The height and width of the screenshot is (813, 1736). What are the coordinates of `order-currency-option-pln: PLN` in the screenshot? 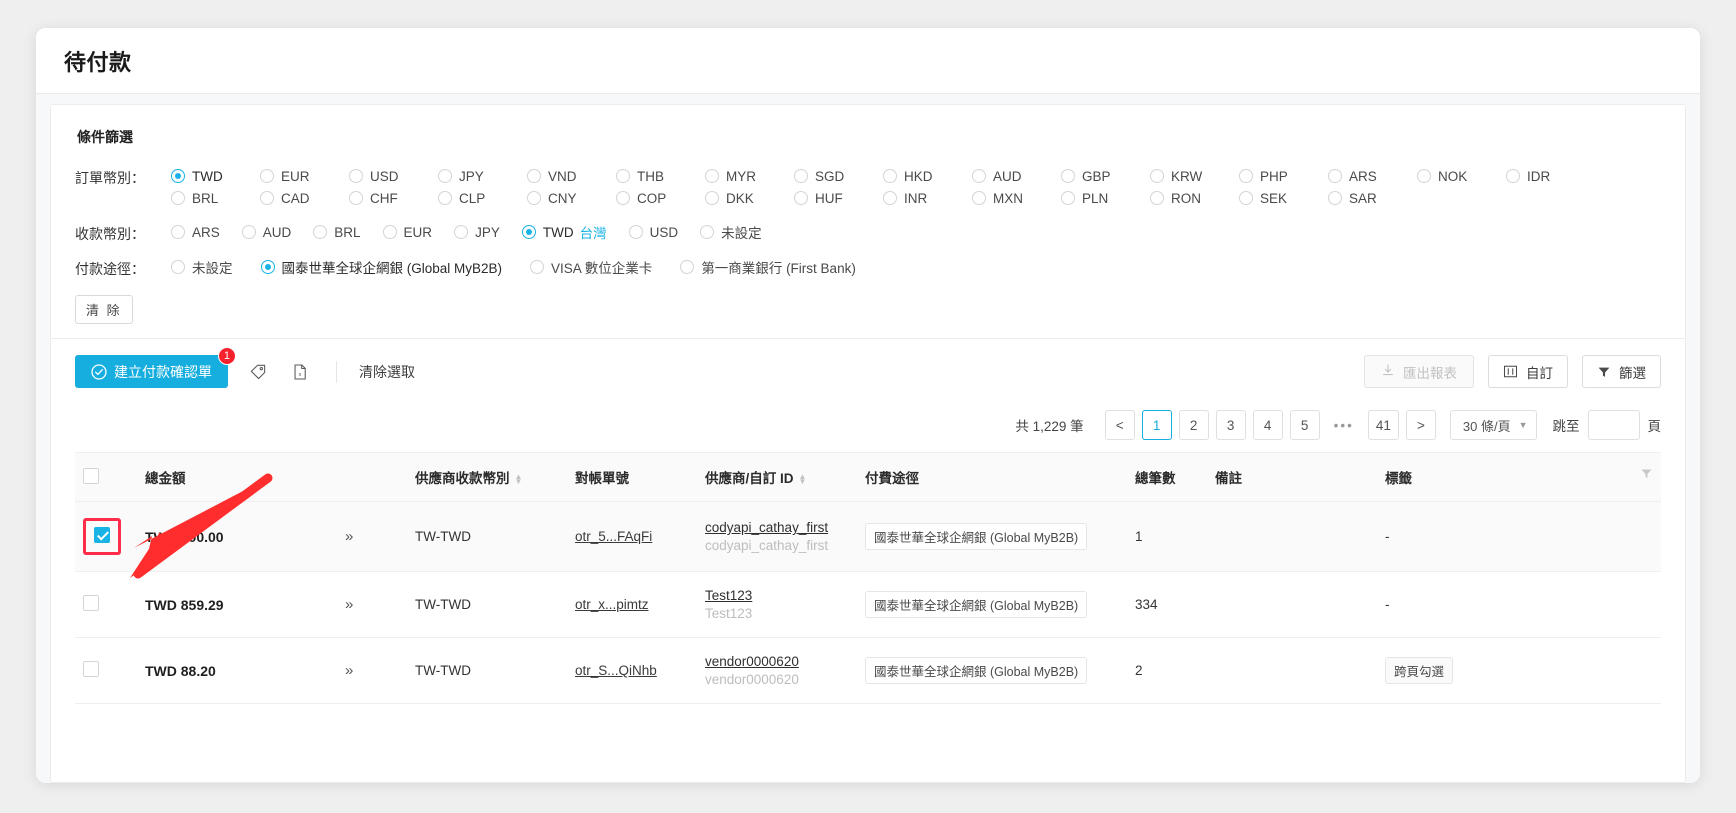 It's located at (1105, 198).